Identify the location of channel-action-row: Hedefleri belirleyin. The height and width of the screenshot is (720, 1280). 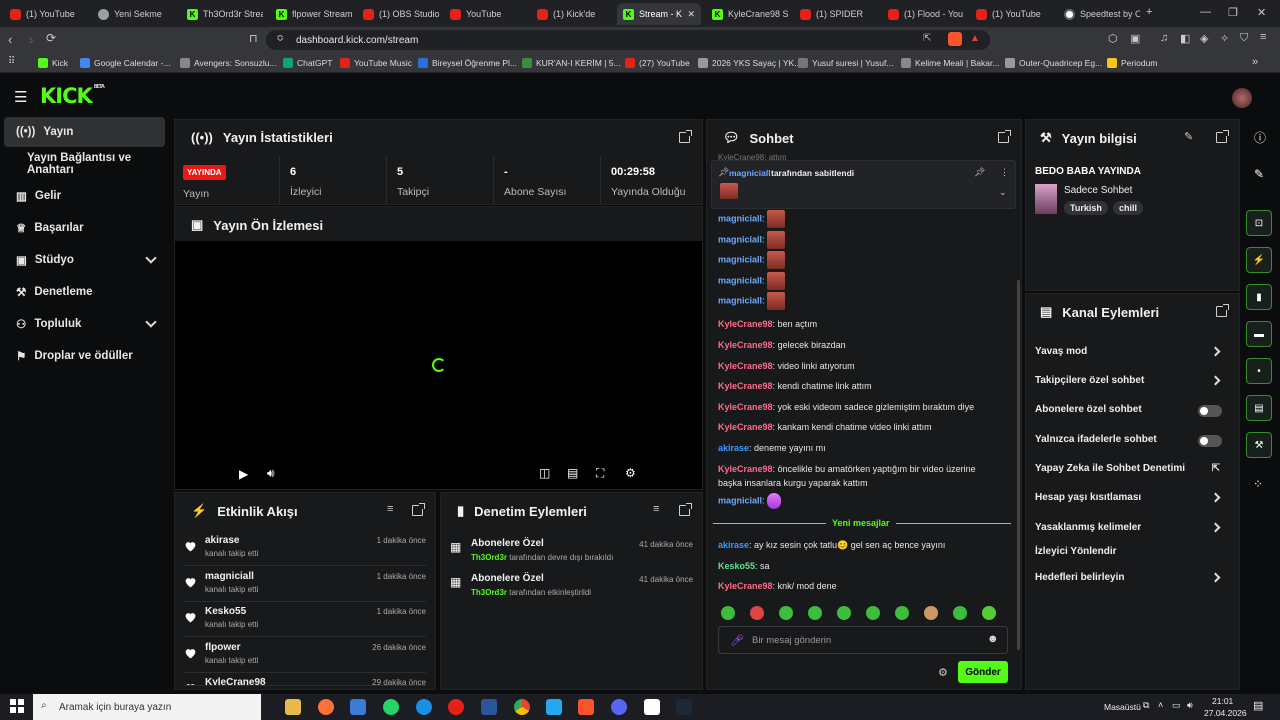
(1128, 579).